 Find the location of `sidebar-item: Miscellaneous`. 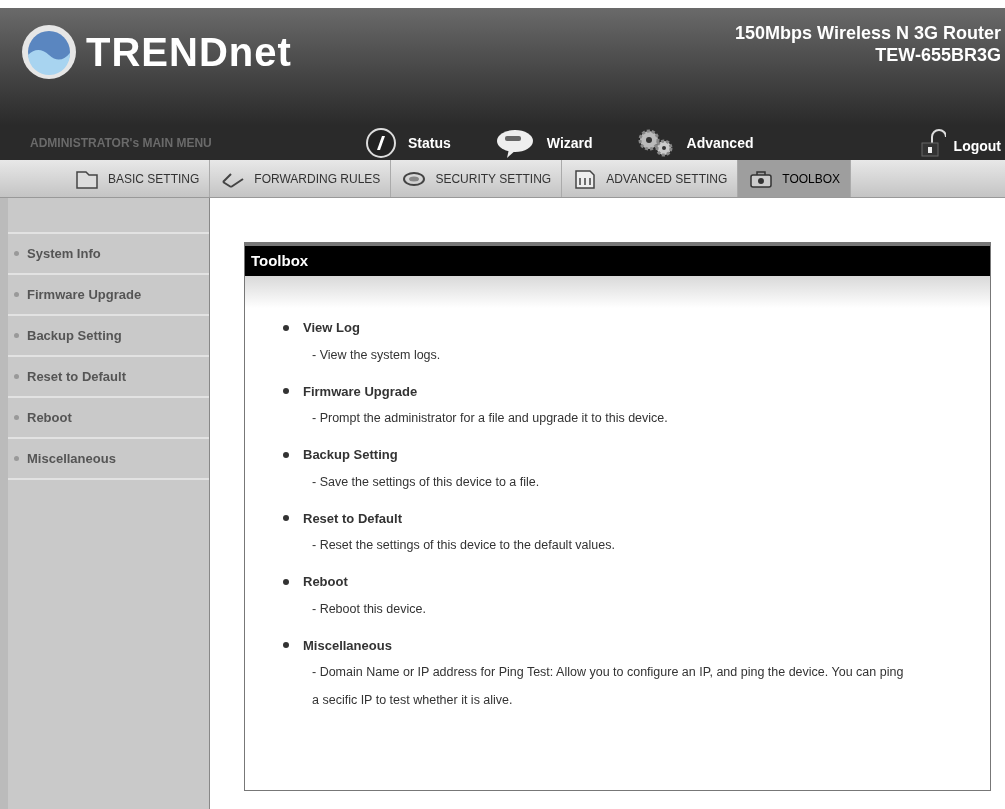

sidebar-item: Miscellaneous is located at coordinates (108, 457).